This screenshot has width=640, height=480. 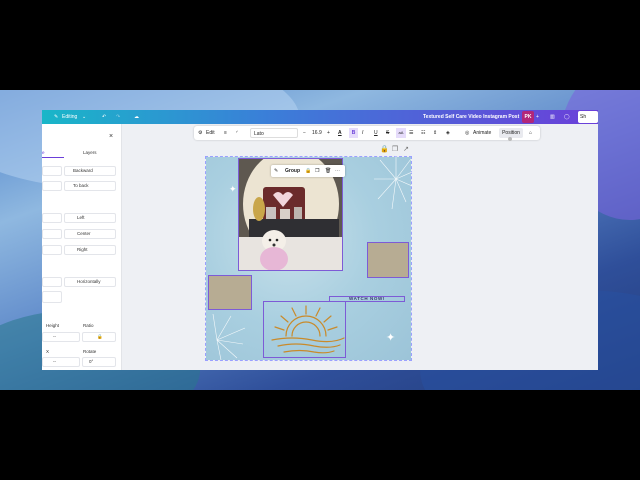 What do you see at coordinates (467, 133) in the screenshot?
I see `animate-icon: ◎` at bounding box center [467, 133].